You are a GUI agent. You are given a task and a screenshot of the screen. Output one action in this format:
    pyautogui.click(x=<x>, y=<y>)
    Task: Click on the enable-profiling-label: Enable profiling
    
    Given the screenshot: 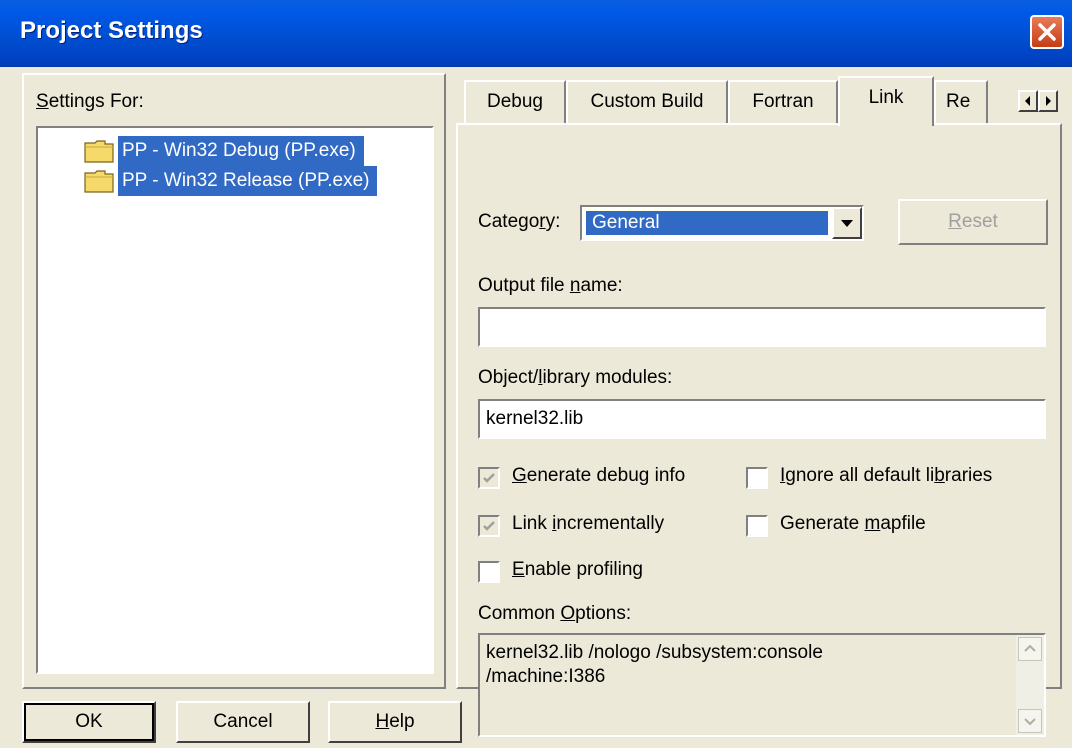 What is the action you would take?
    pyautogui.click(x=577, y=569)
    